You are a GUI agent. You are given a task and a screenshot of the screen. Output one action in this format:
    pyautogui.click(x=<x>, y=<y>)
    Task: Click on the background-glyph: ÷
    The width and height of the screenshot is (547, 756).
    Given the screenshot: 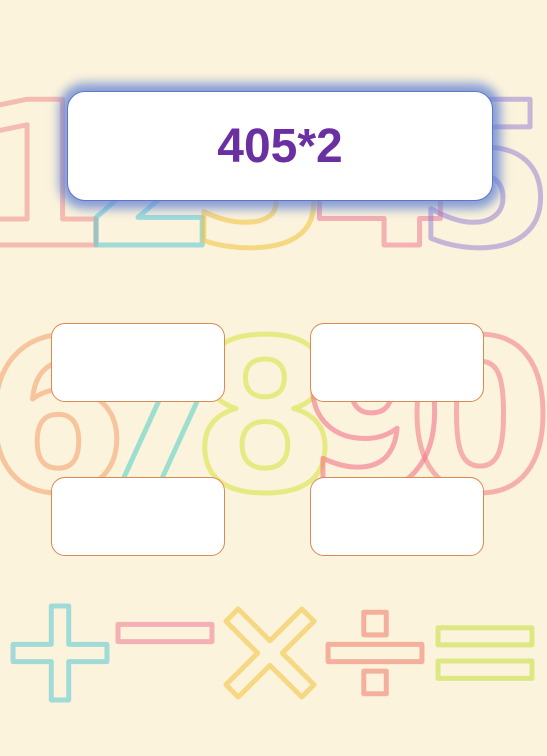 What is the action you would take?
    pyautogui.click(x=375, y=649)
    